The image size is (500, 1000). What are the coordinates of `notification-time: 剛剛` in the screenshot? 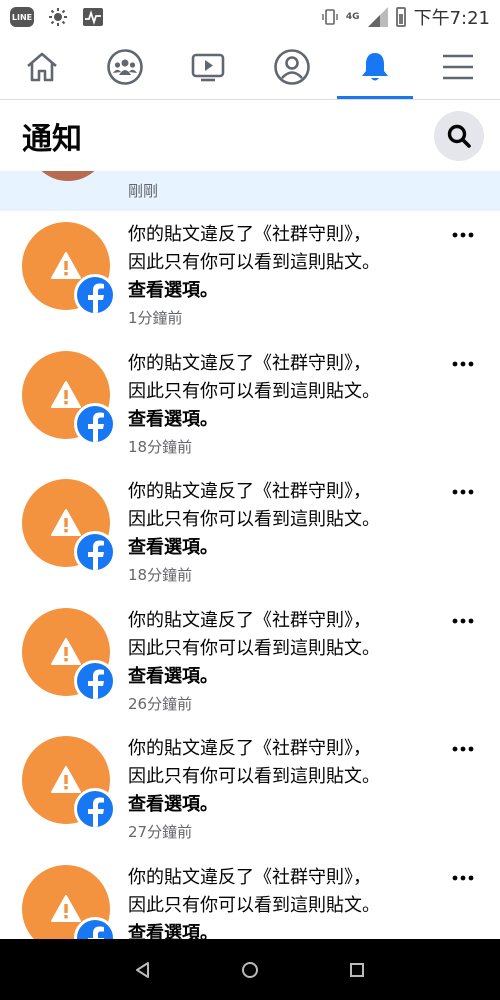 It's located at (143, 191).